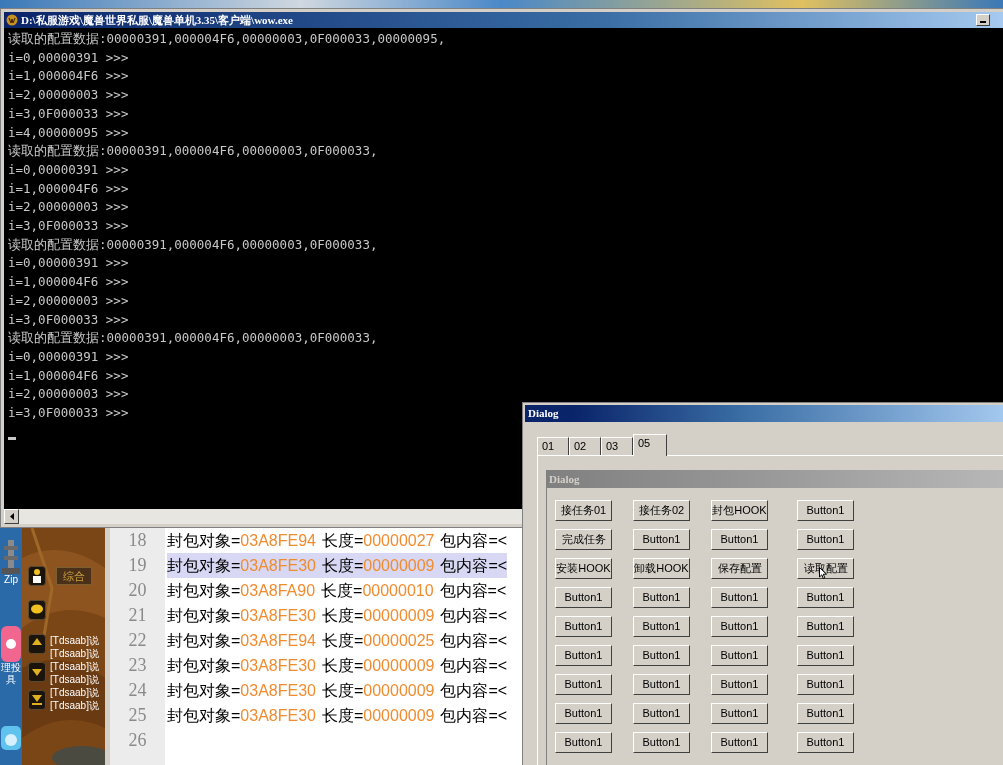 This screenshot has height=765, width=1003. What do you see at coordinates (583, 539) in the screenshot?
I see `dialog-button: 完成任务` at bounding box center [583, 539].